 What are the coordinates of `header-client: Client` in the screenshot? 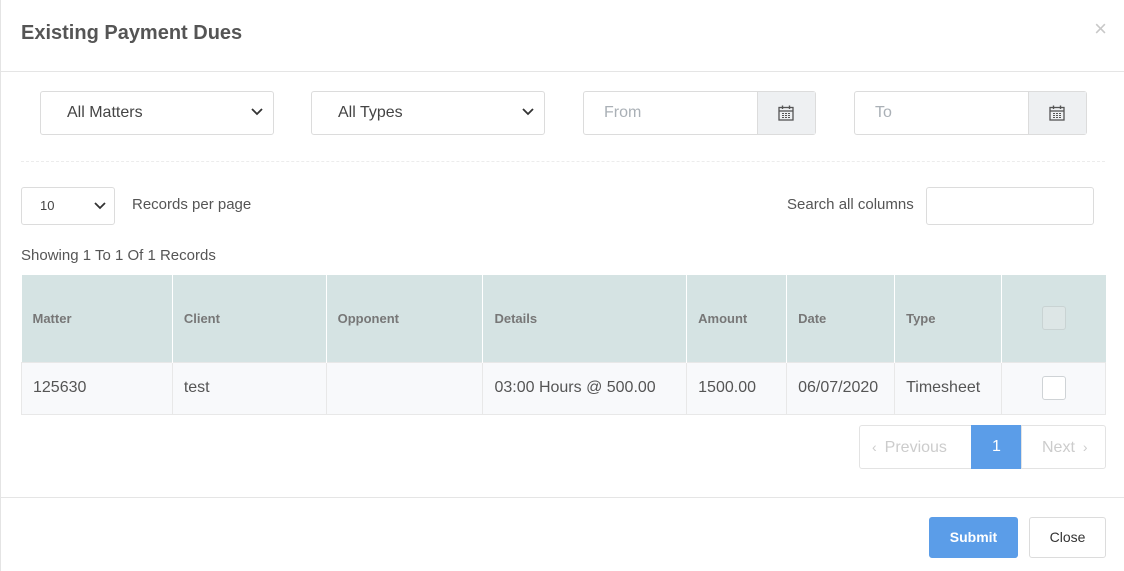 It's located at (249, 318).